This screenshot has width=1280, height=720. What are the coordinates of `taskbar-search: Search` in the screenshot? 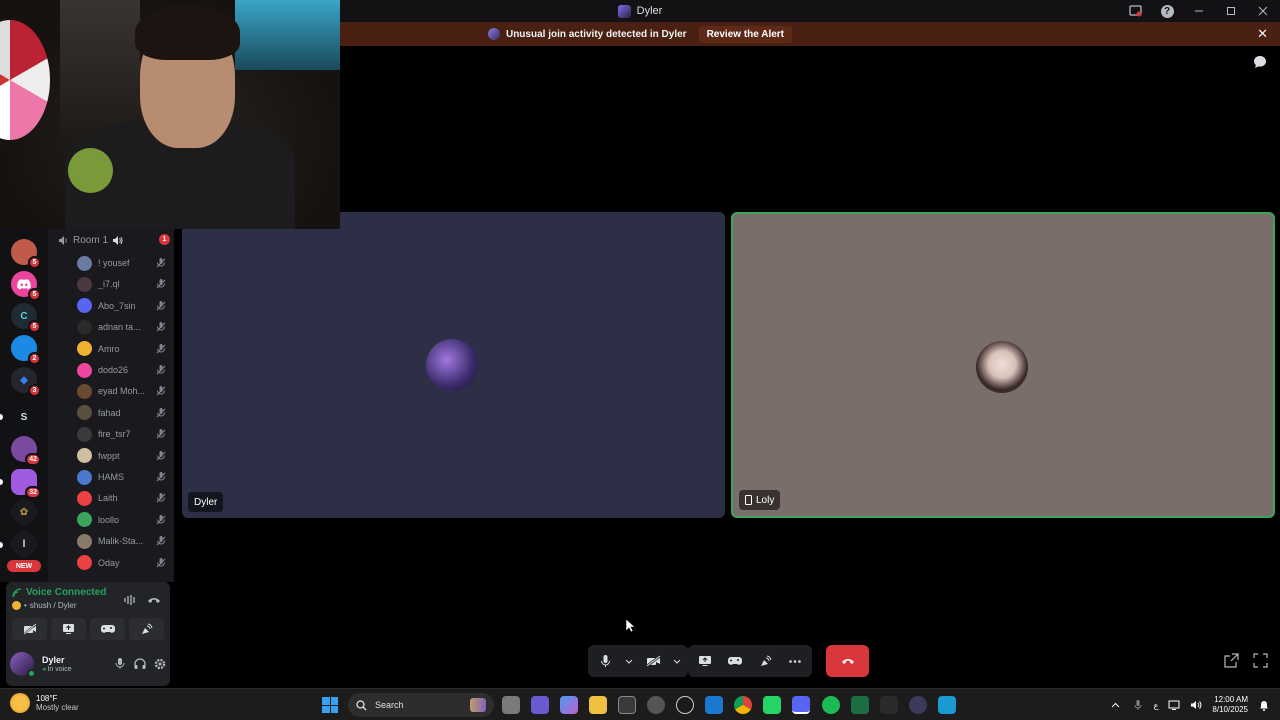 It's located at (421, 705).